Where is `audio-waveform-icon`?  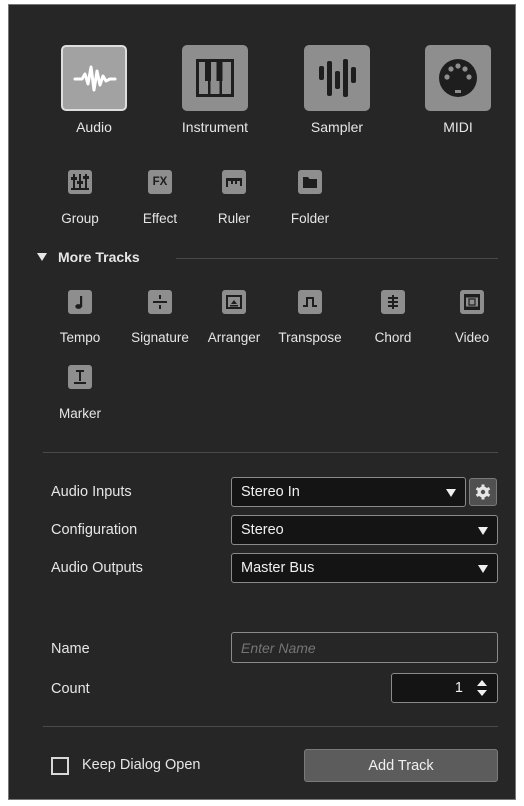
audio-waveform-icon is located at coordinates (95, 78).